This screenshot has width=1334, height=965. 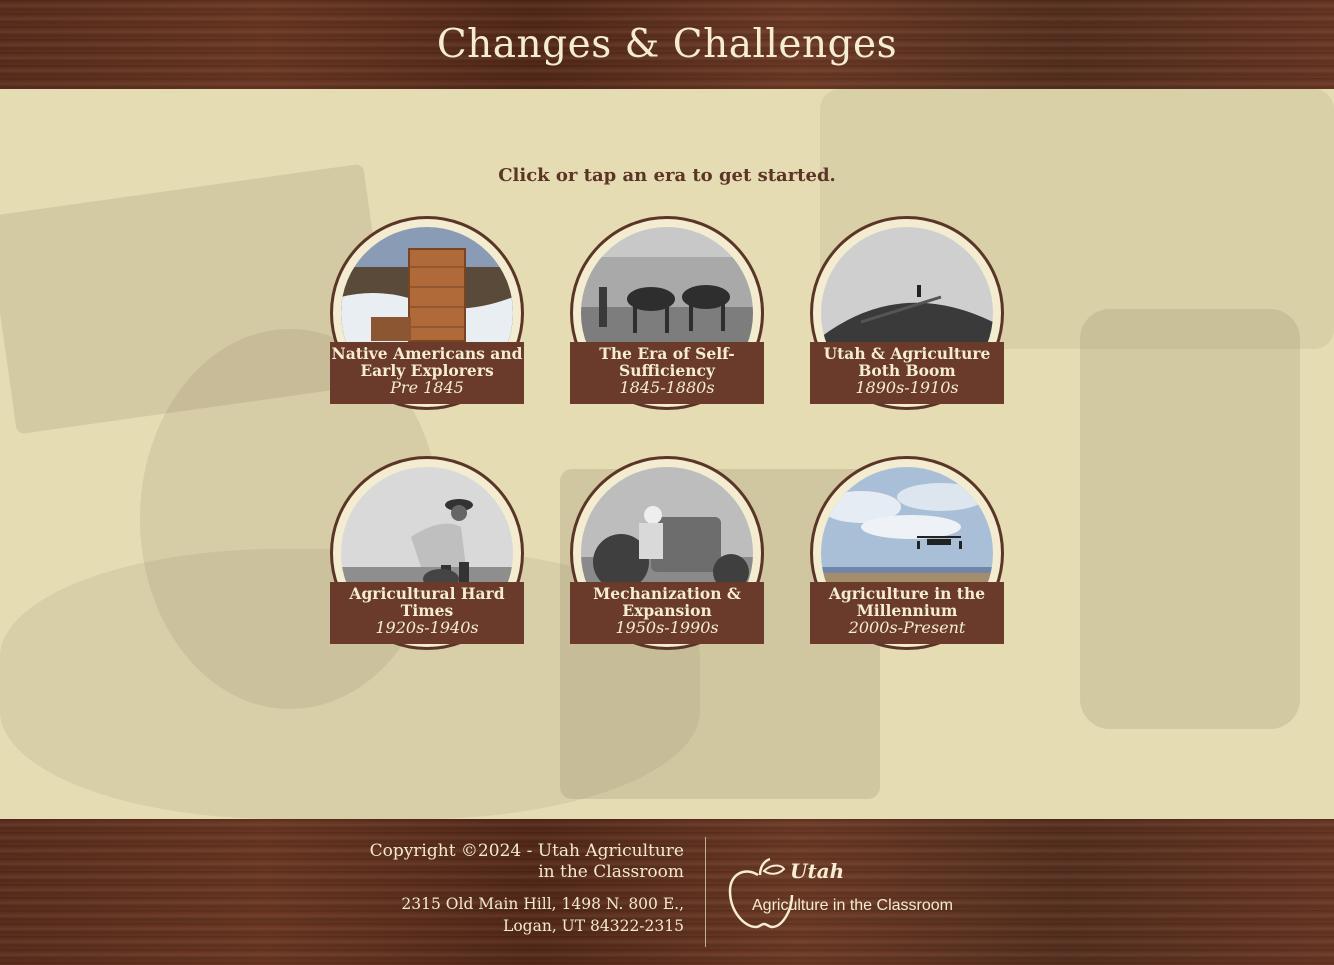 I want to click on era-label: The Era of Self- Sufficiency 1845-1880s, so click(x=667, y=373).